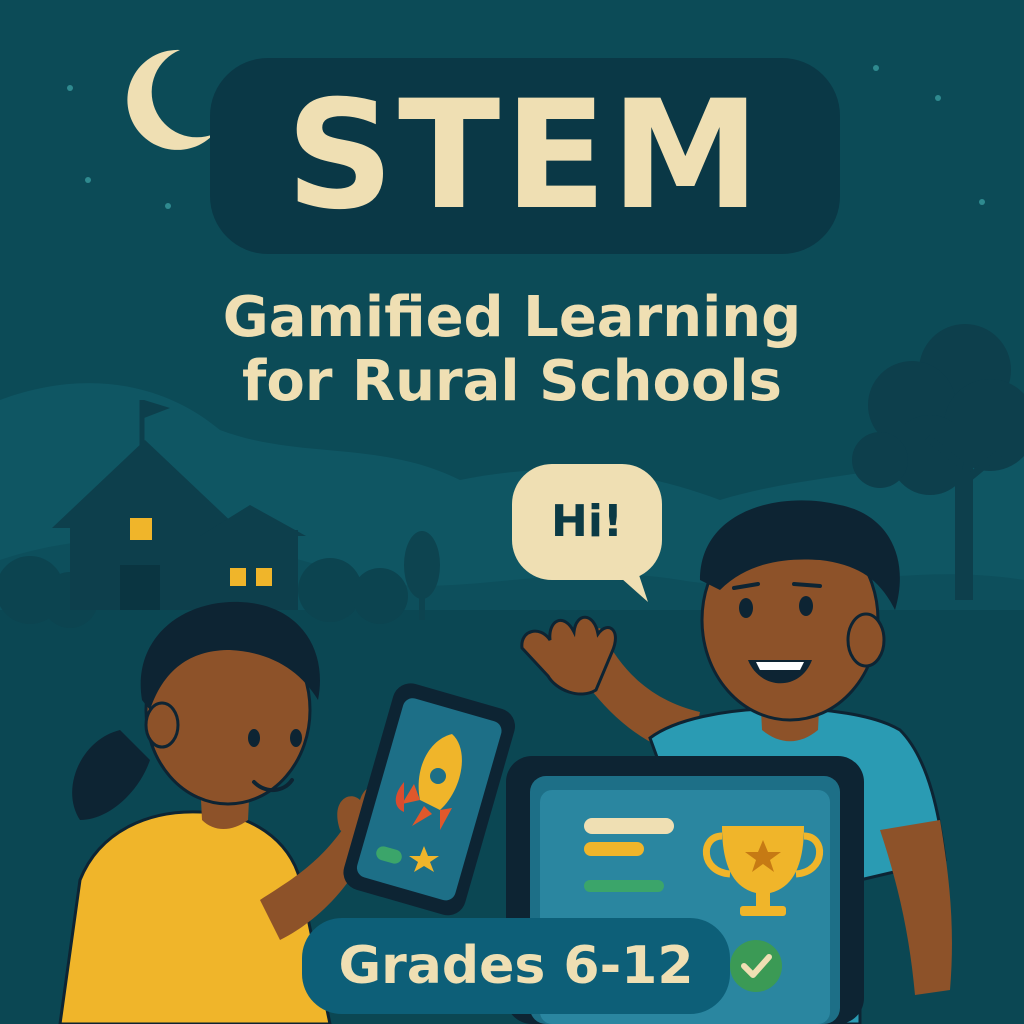  I want to click on title-banner: STEM, so click(525, 156).